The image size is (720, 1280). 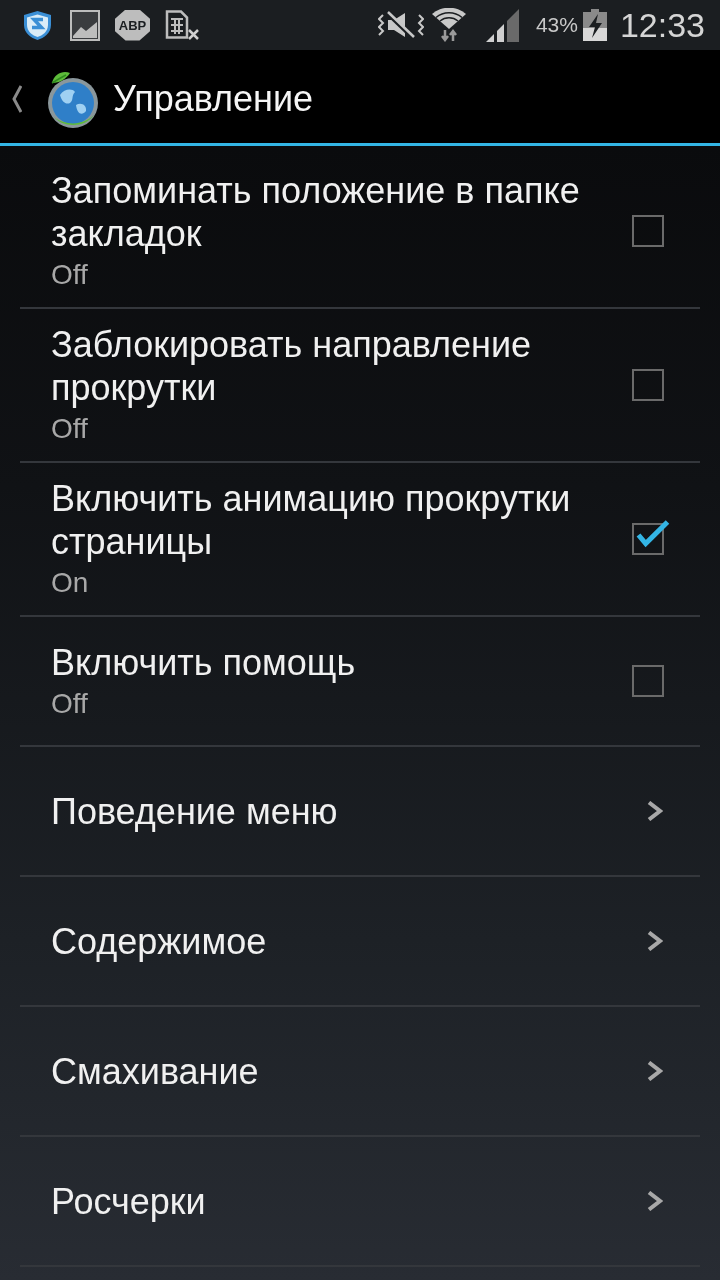 What do you see at coordinates (132, 25) in the screenshot?
I see `adblock-badge: ABP` at bounding box center [132, 25].